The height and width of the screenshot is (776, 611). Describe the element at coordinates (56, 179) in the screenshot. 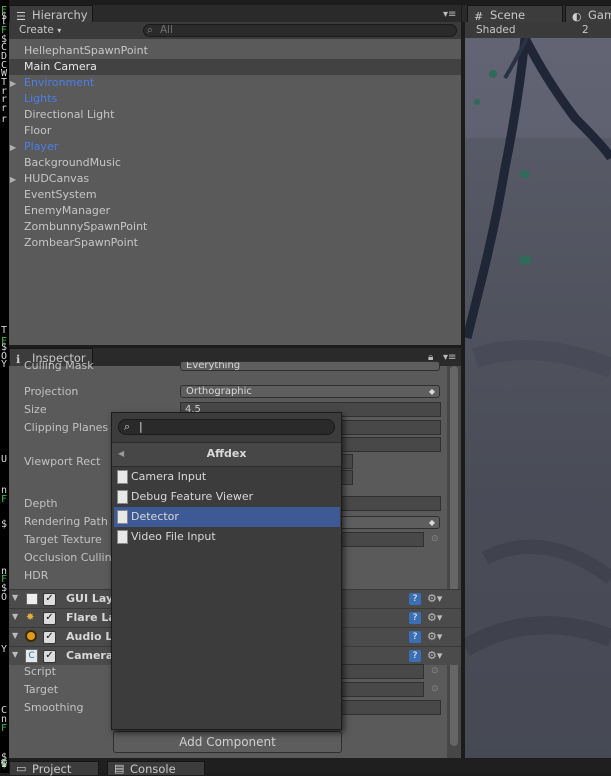

I see `hierarchy-item: HUDCanvas` at that location.